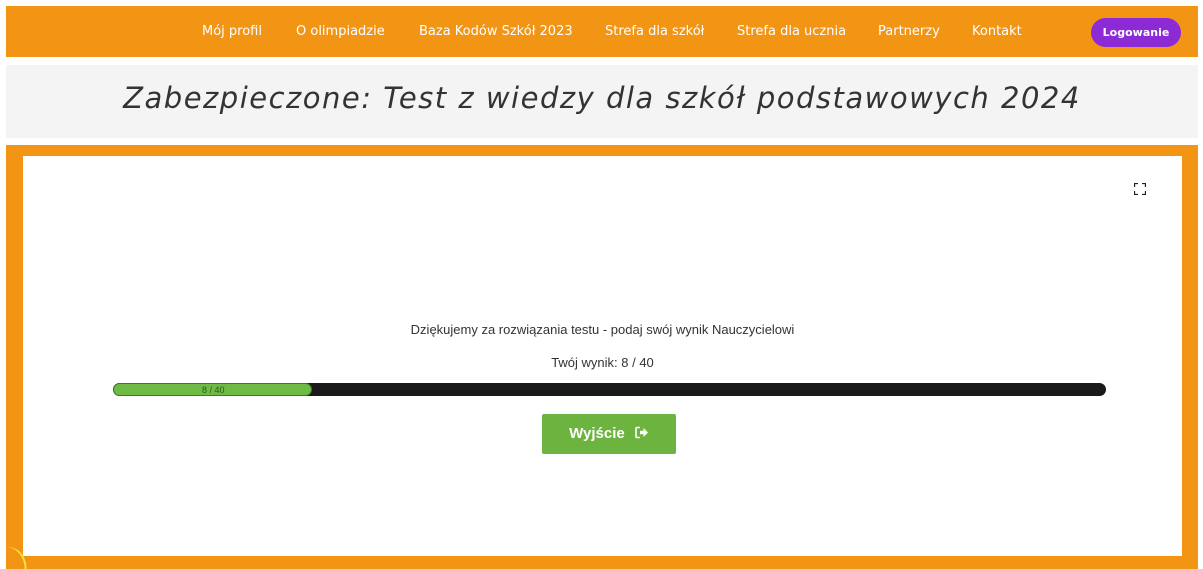  Describe the element at coordinates (641, 432) in the screenshot. I see `sign-out-icon` at that location.